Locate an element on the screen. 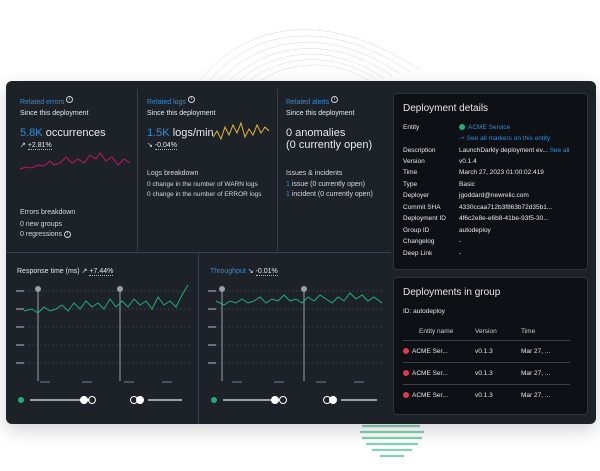 The width and height of the screenshot is (600, 471). status-dot is located at coordinates (462, 127).